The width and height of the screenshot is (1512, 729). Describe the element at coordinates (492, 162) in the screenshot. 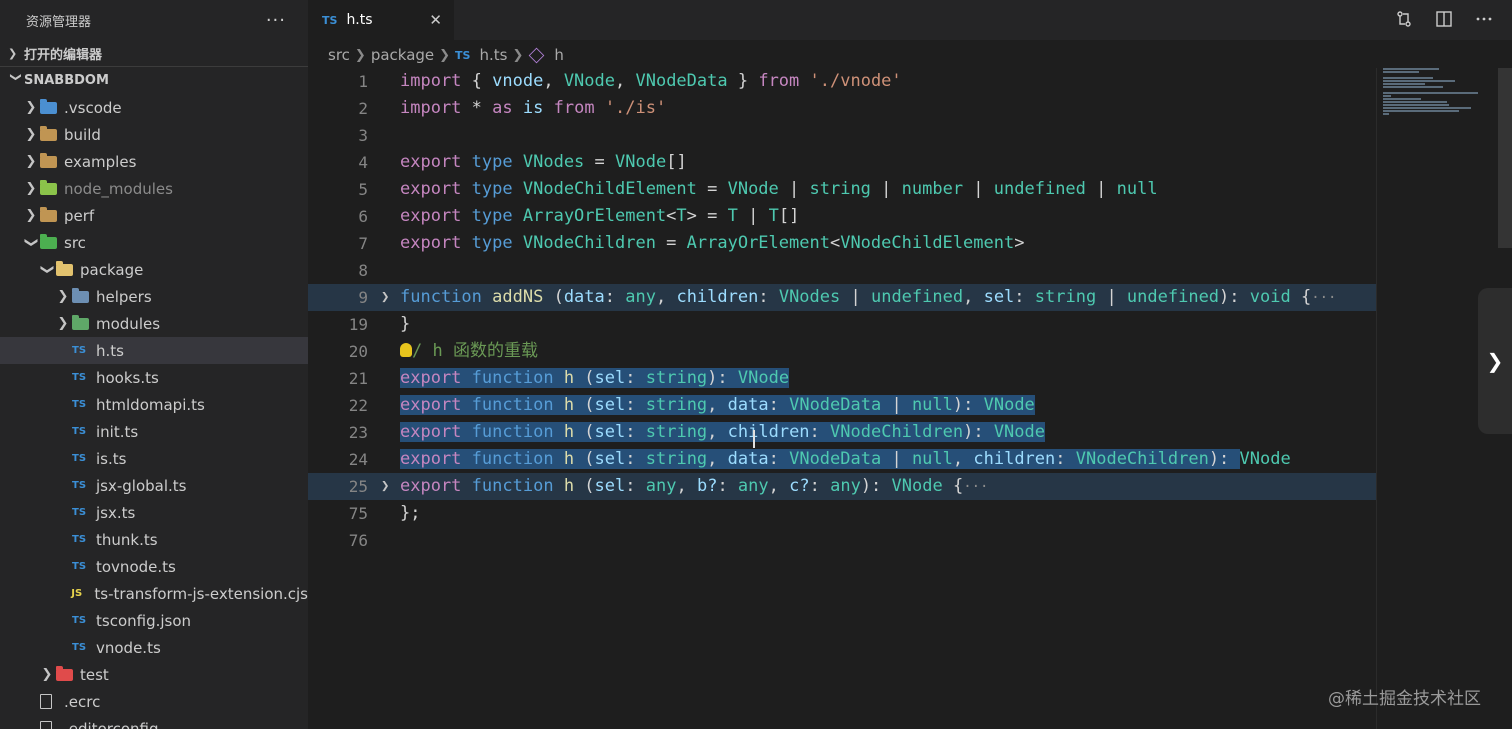

I see `code-token: type` at that location.